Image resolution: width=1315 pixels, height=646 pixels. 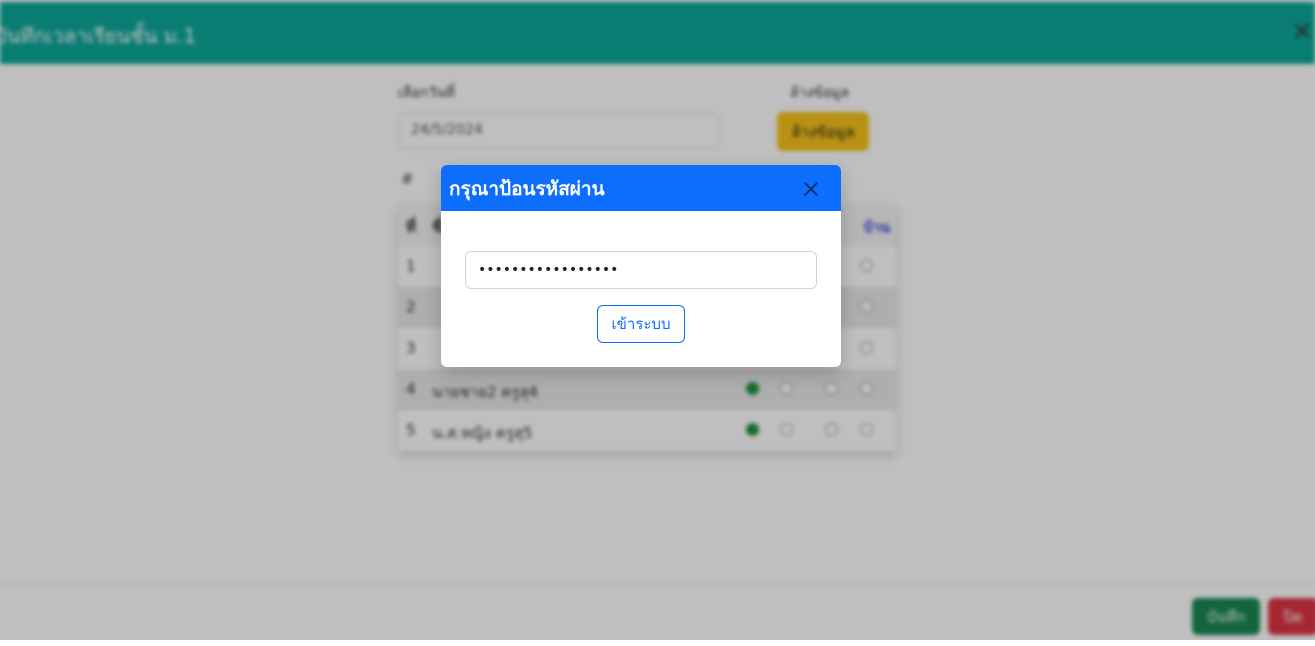 What do you see at coordinates (641, 188) in the screenshot?
I see `modal-header: กรุณาป้อนรหัสผ่าน` at bounding box center [641, 188].